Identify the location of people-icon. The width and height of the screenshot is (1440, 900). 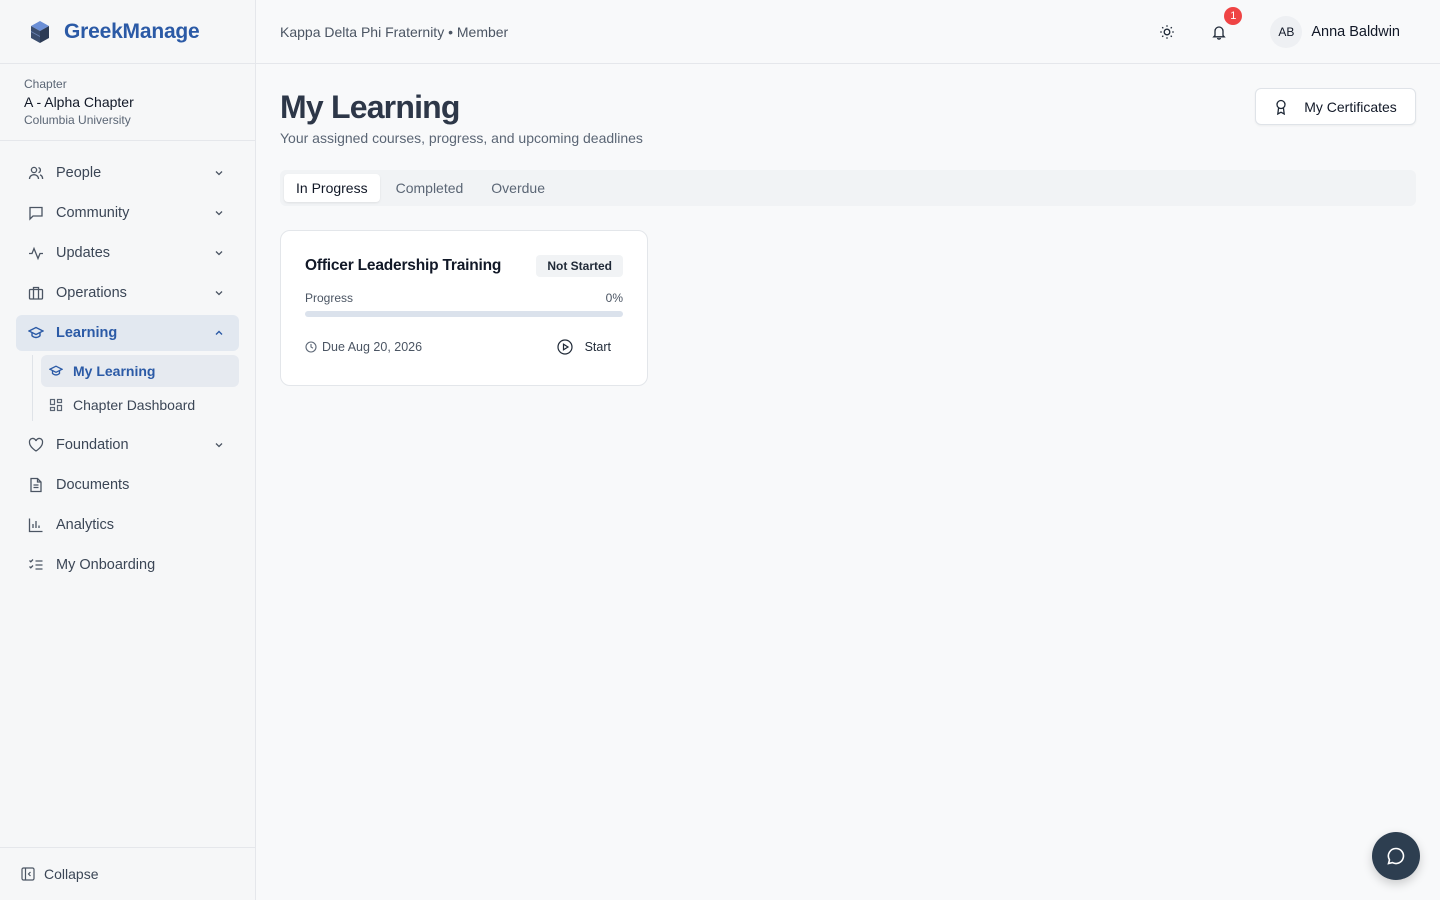
(36, 173).